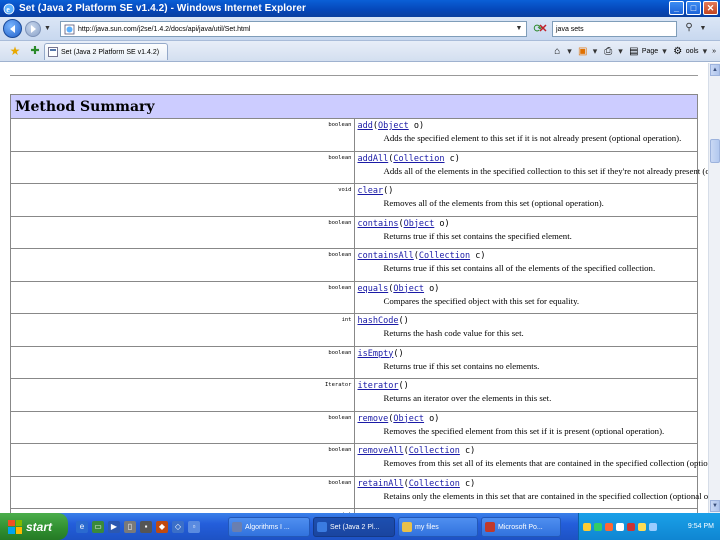 The height and width of the screenshot is (540, 720). What do you see at coordinates (528, 451) in the screenshot?
I see `method-signature: removeAll(Collection c)` at bounding box center [528, 451].